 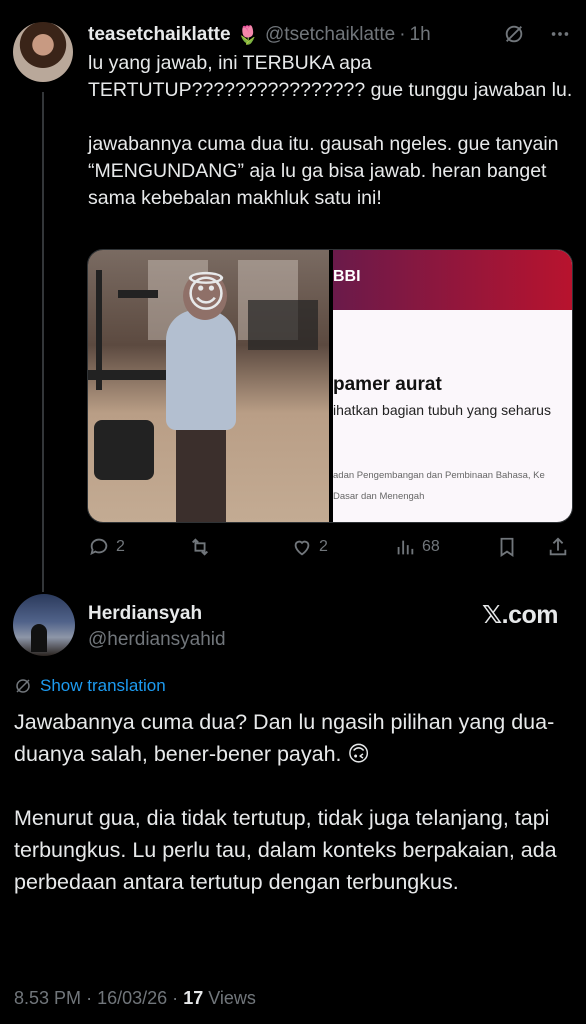 What do you see at coordinates (200, 547) in the screenshot?
I see `retweet-icon` at bounding box center [200, 547].